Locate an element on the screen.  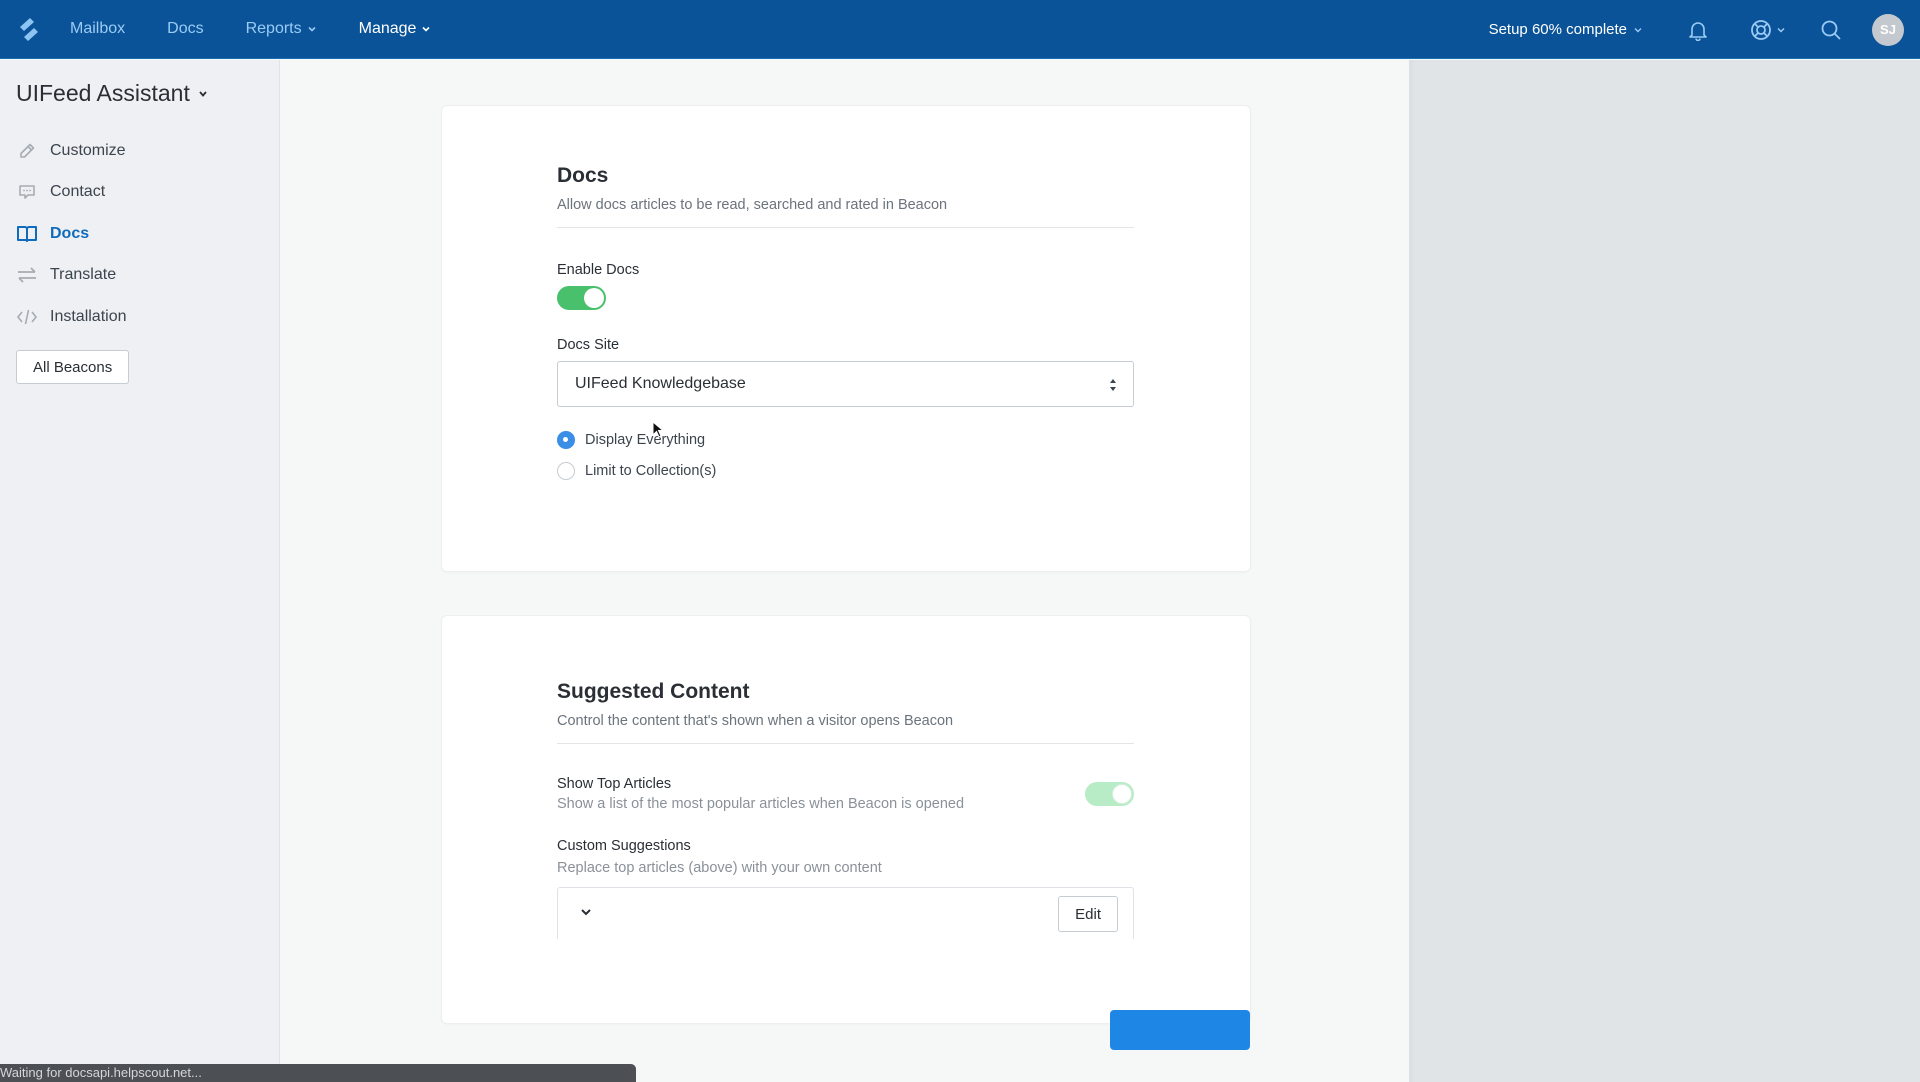
nav-manage: Manage is located at coordinates (395, 29).